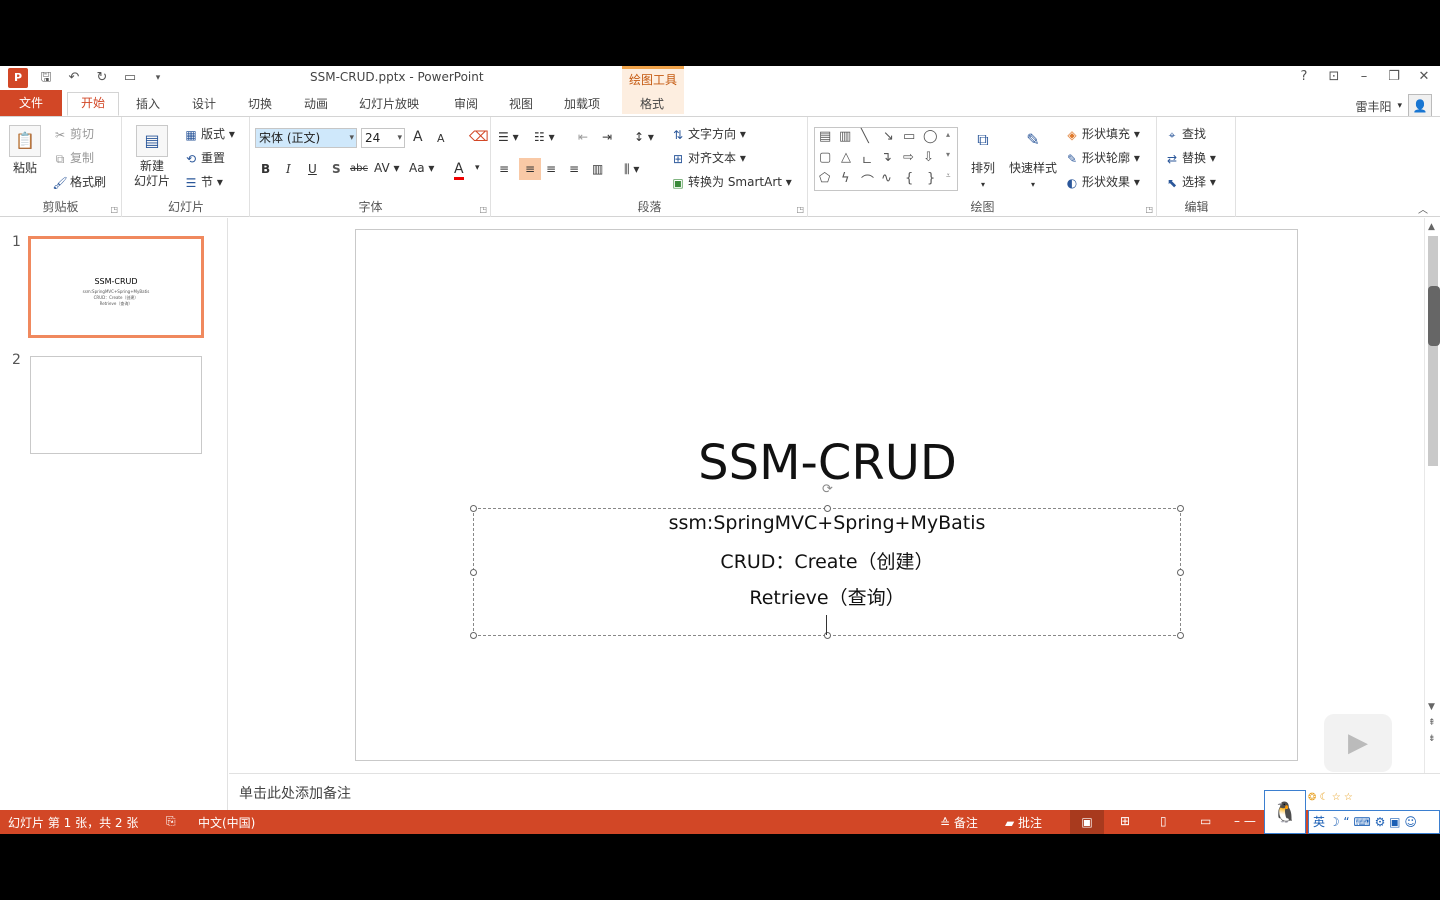  What do you see at coordinates (1205, 821) in the screenshot?
I see `slideshow-view-icon: ▭` at bounding box center [1205, 821].